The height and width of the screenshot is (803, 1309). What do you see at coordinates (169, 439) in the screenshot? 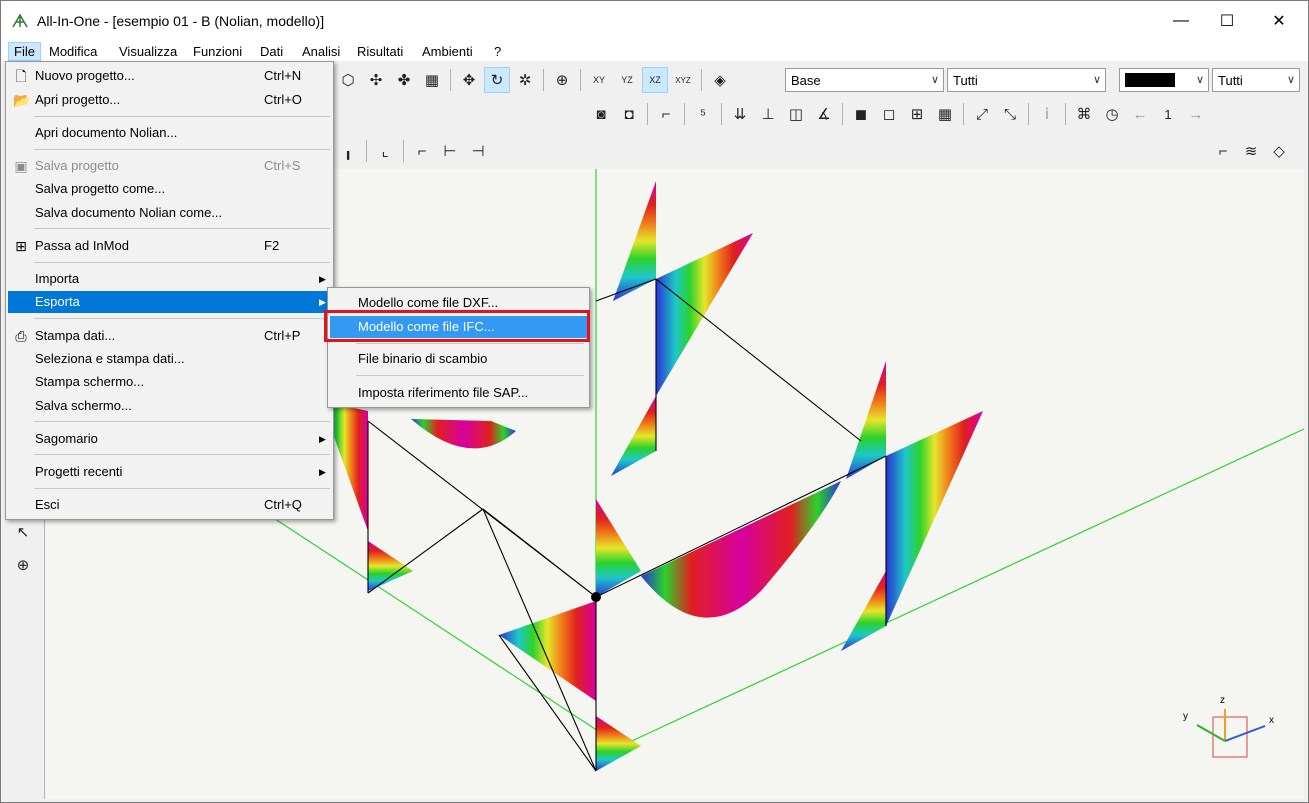
I see `menu-item-sagomario: Sagomario ▶` at bounding box center [169, 439].